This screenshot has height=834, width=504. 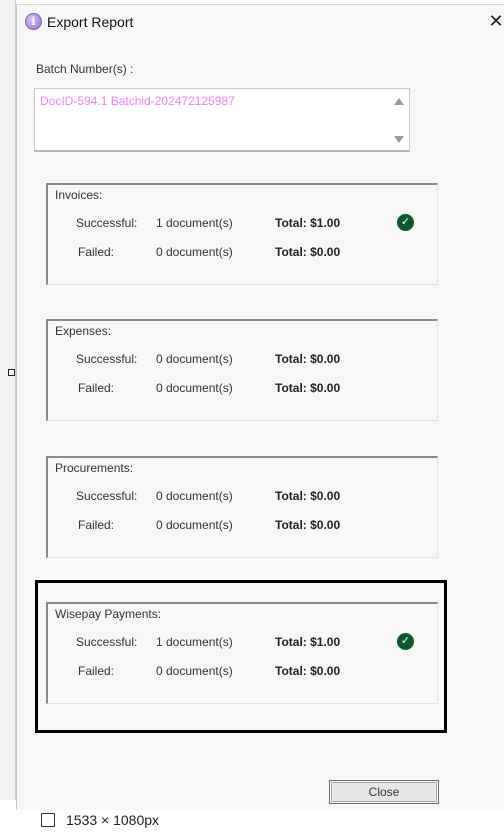 I want to click on scroll-down-icon, so click(x=399, y=139).